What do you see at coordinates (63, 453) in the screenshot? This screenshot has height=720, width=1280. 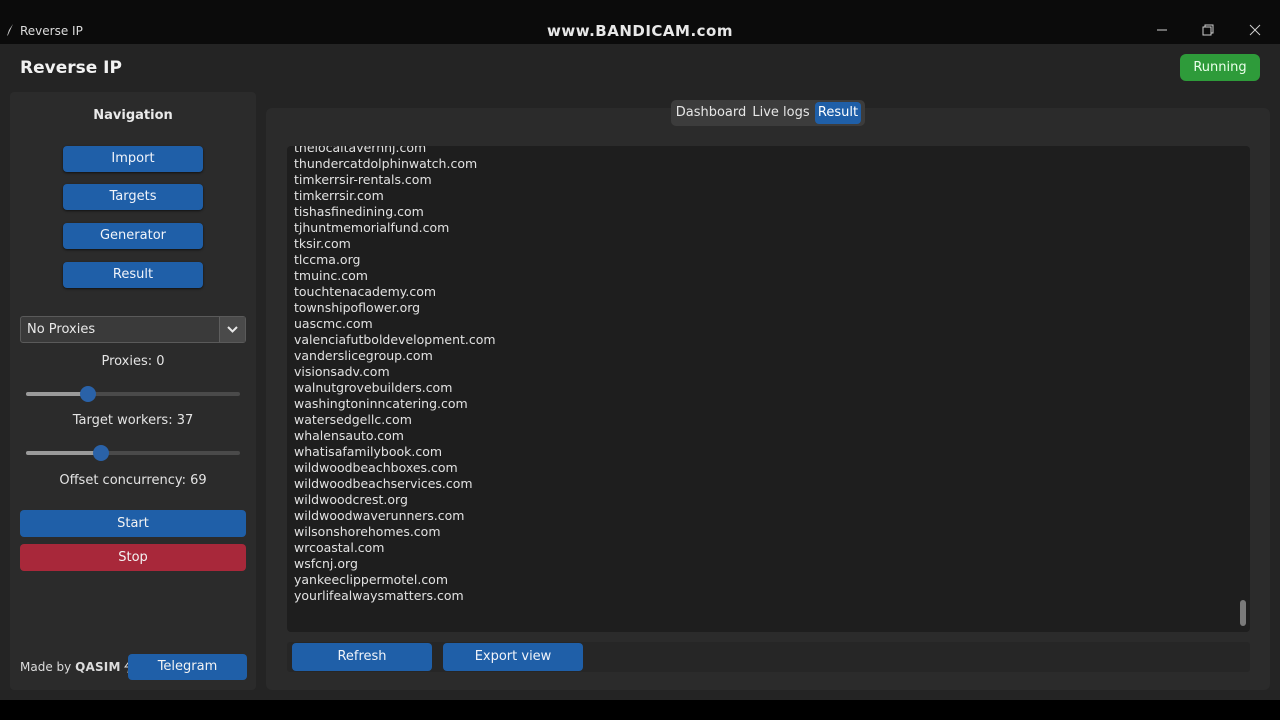 I see `target-workers-slider-fill` at bounding box center [63, 453].